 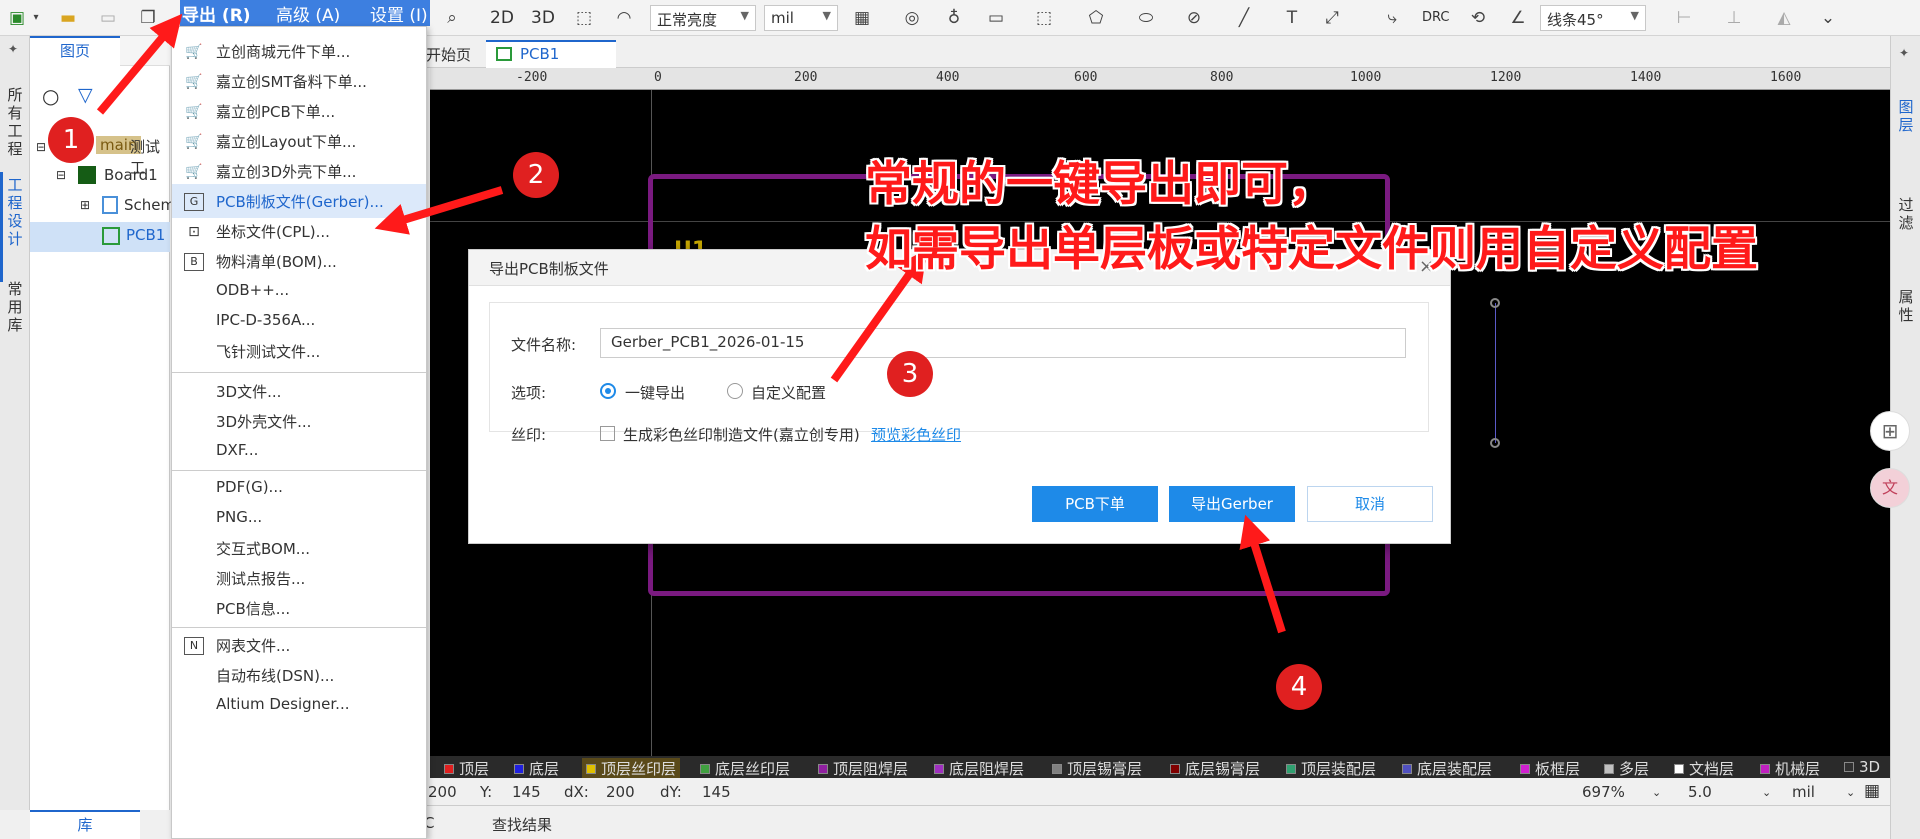 What do you see at coordinates (910, 374) in the screenshot?
I see `step-badge: 3` at bounding box center [910, 374].